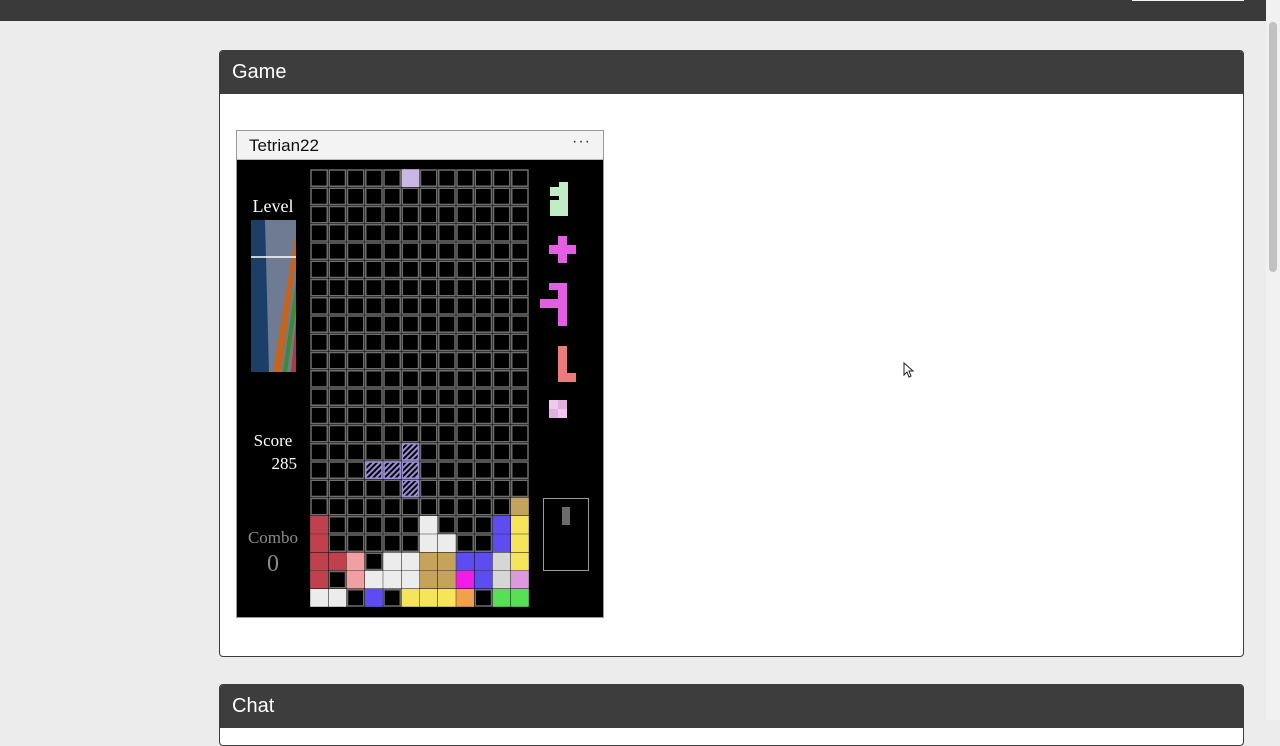 Image resolution: width=1280 pixels, height=746 pixels. I want to click on more-options-icon: ···, so click(581, 142).